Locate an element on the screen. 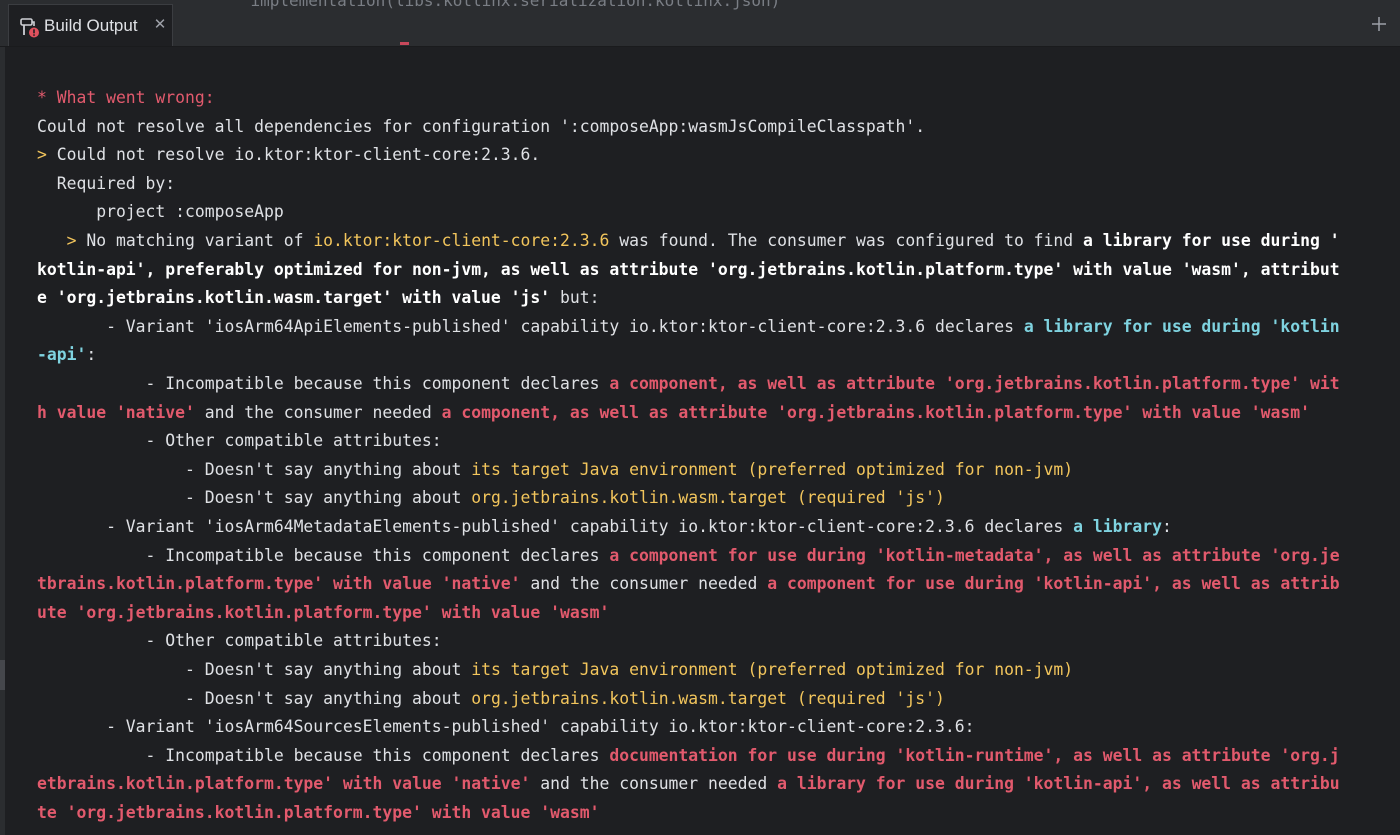 This screenshot has width=1400, height=835. console-text-segment: but: is located at coordinates (575, 298).